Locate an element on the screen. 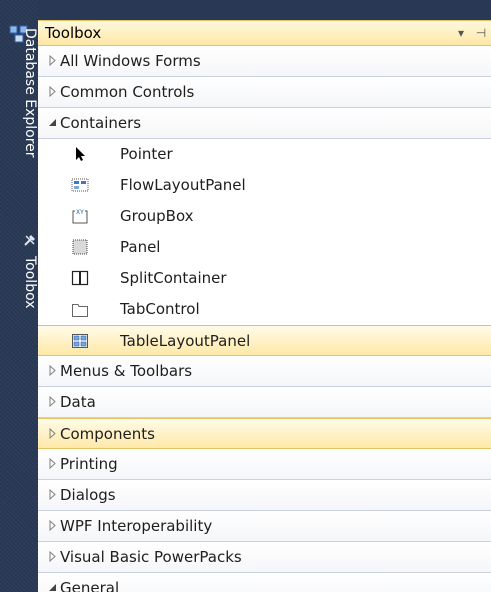  title-bar-buttons: ▾ ⊣ is located at coordinates (471, 33).